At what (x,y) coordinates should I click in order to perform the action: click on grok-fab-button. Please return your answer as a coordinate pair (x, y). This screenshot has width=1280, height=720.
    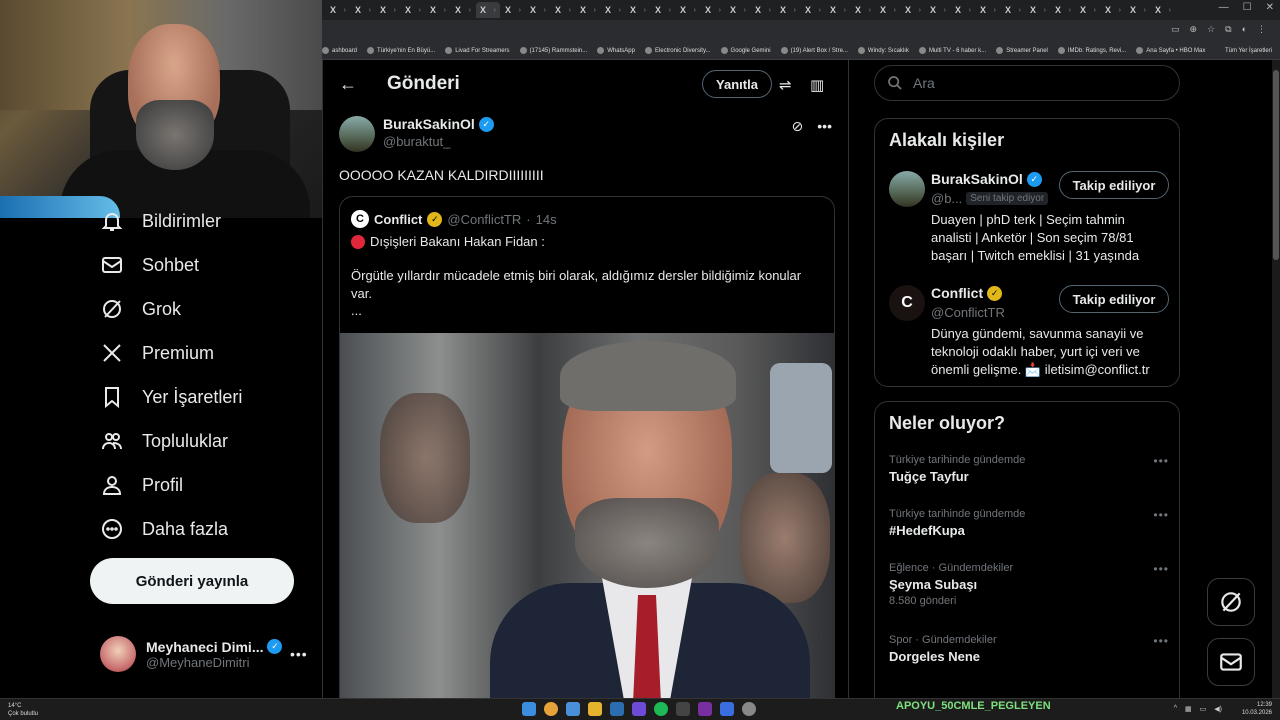
    Looking at the image, I should click on (1231, 602).